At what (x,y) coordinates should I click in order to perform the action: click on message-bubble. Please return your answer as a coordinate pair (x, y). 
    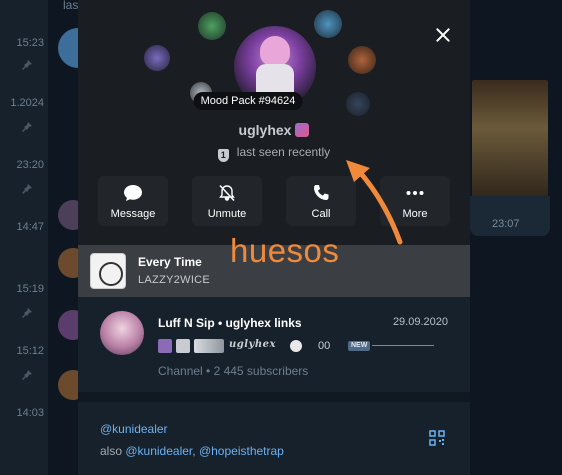
    Looking at the image, I should click on (510, 216).